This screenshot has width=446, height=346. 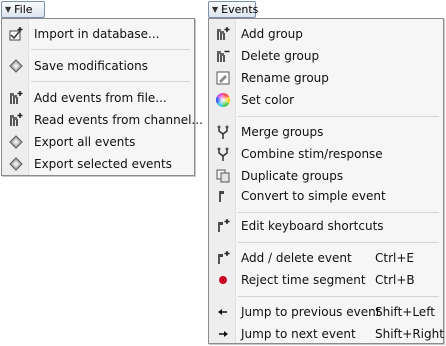 What do you see at coordinates (405, 312) in the screenshot?
I see `menu-item-shortcut: Shift+Left` at bounding box center [405, 312].